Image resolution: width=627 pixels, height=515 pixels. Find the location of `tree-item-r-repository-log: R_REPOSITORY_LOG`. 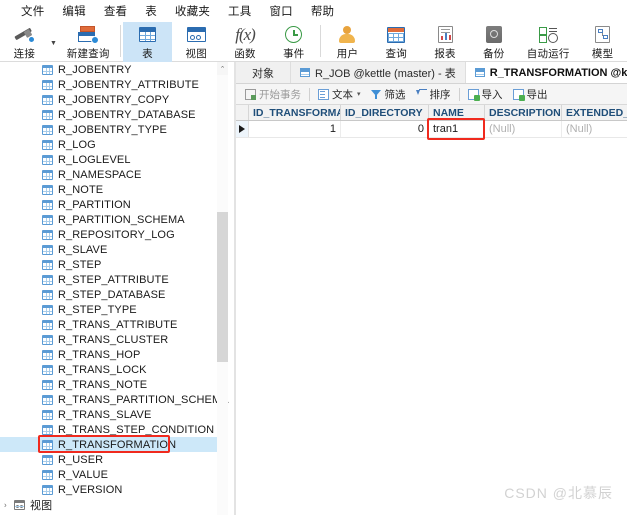

tree-item-r-repository-log: R_REPOSITORY_LOG is located at coordinates (111, 234).